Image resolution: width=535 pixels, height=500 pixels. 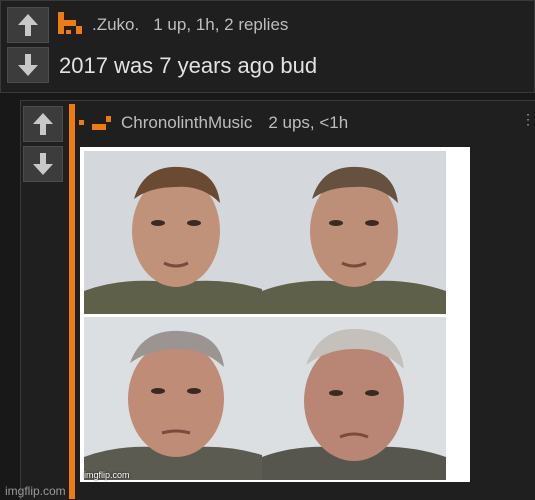 What do you see at coordinates (221, 24) in the screenshot?
I see `comment-meta: 1 up, 1h, 2 replies` at bounding box center [221, 24].